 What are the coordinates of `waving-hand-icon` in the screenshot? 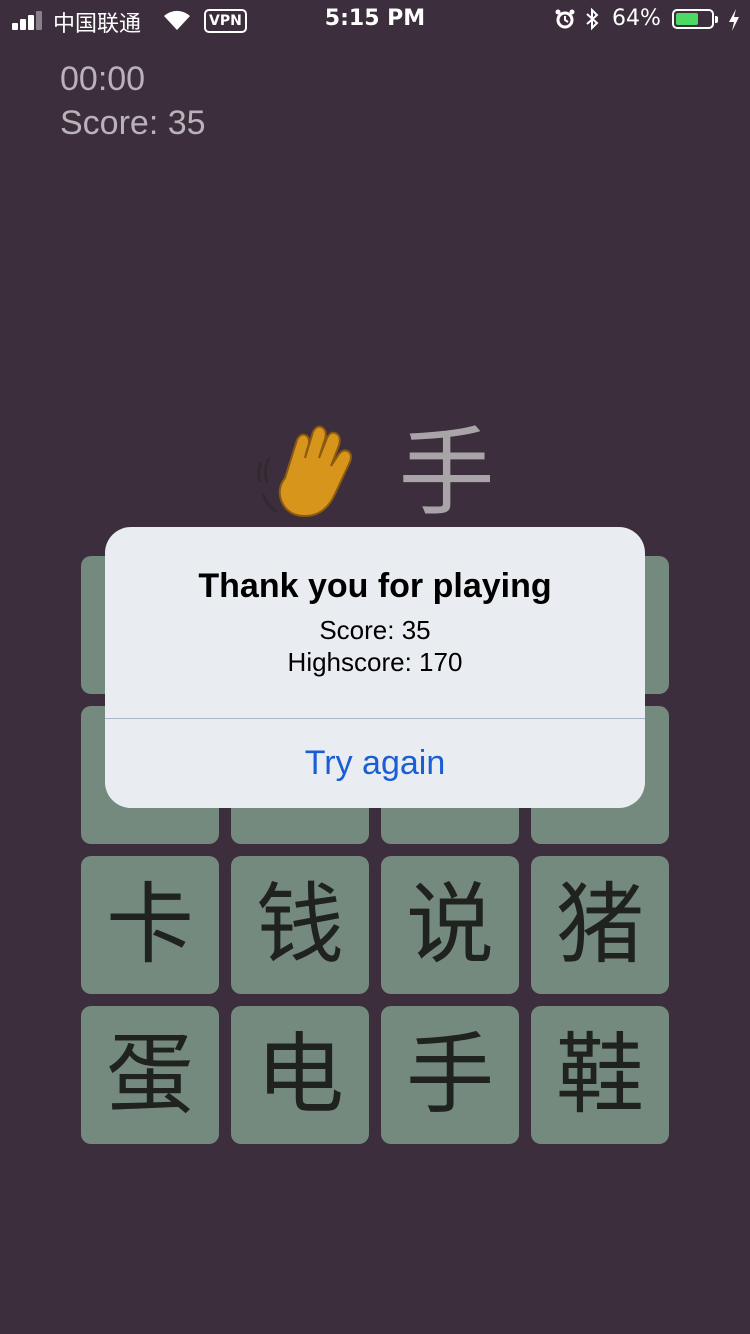 It's located at (305, 471).